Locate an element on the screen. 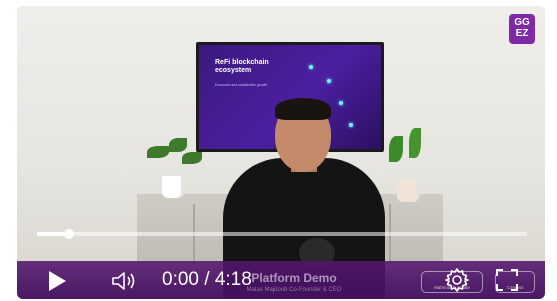 The image size is (557, 301). presenter-hair is located at coordinates (303, 109).